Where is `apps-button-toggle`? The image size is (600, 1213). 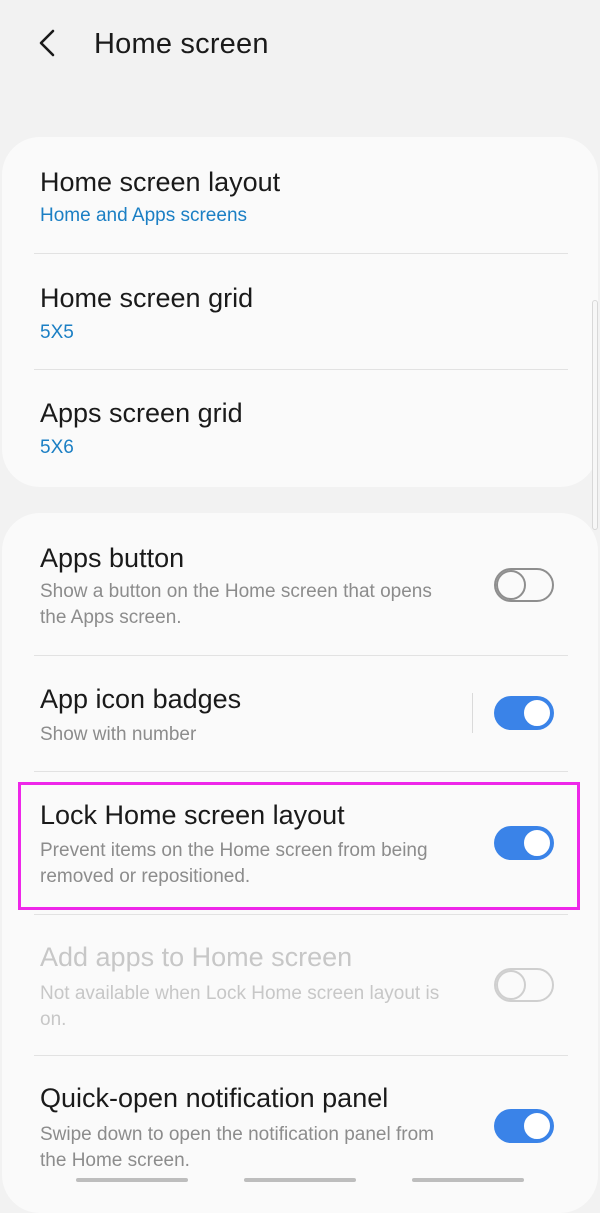
apps-button-toggle is located at coordinates (524, 585).